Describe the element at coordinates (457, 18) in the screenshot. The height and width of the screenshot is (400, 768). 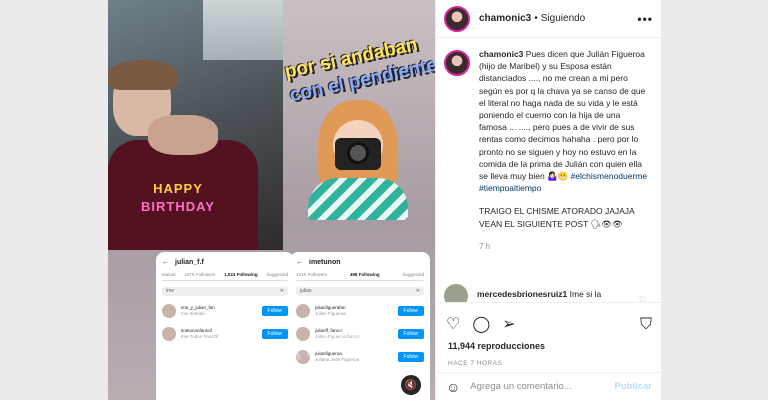
I see `author-avatar` at that location.